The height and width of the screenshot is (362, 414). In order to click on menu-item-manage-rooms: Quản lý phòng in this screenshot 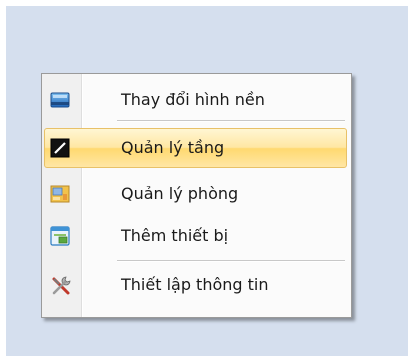, I will do `click(195, 194)`.